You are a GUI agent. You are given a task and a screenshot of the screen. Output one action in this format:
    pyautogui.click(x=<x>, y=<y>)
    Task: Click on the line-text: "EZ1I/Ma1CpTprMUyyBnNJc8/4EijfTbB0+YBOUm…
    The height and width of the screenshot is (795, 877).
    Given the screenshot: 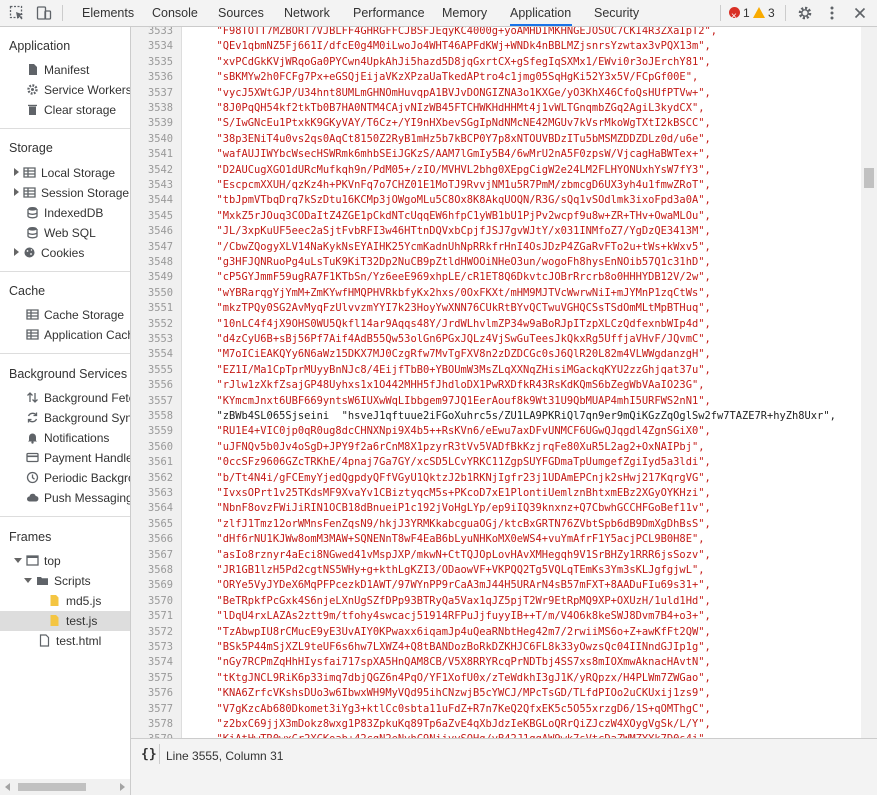 What is the action you would take?
    pyautogui.click(x=457, y=369)
    